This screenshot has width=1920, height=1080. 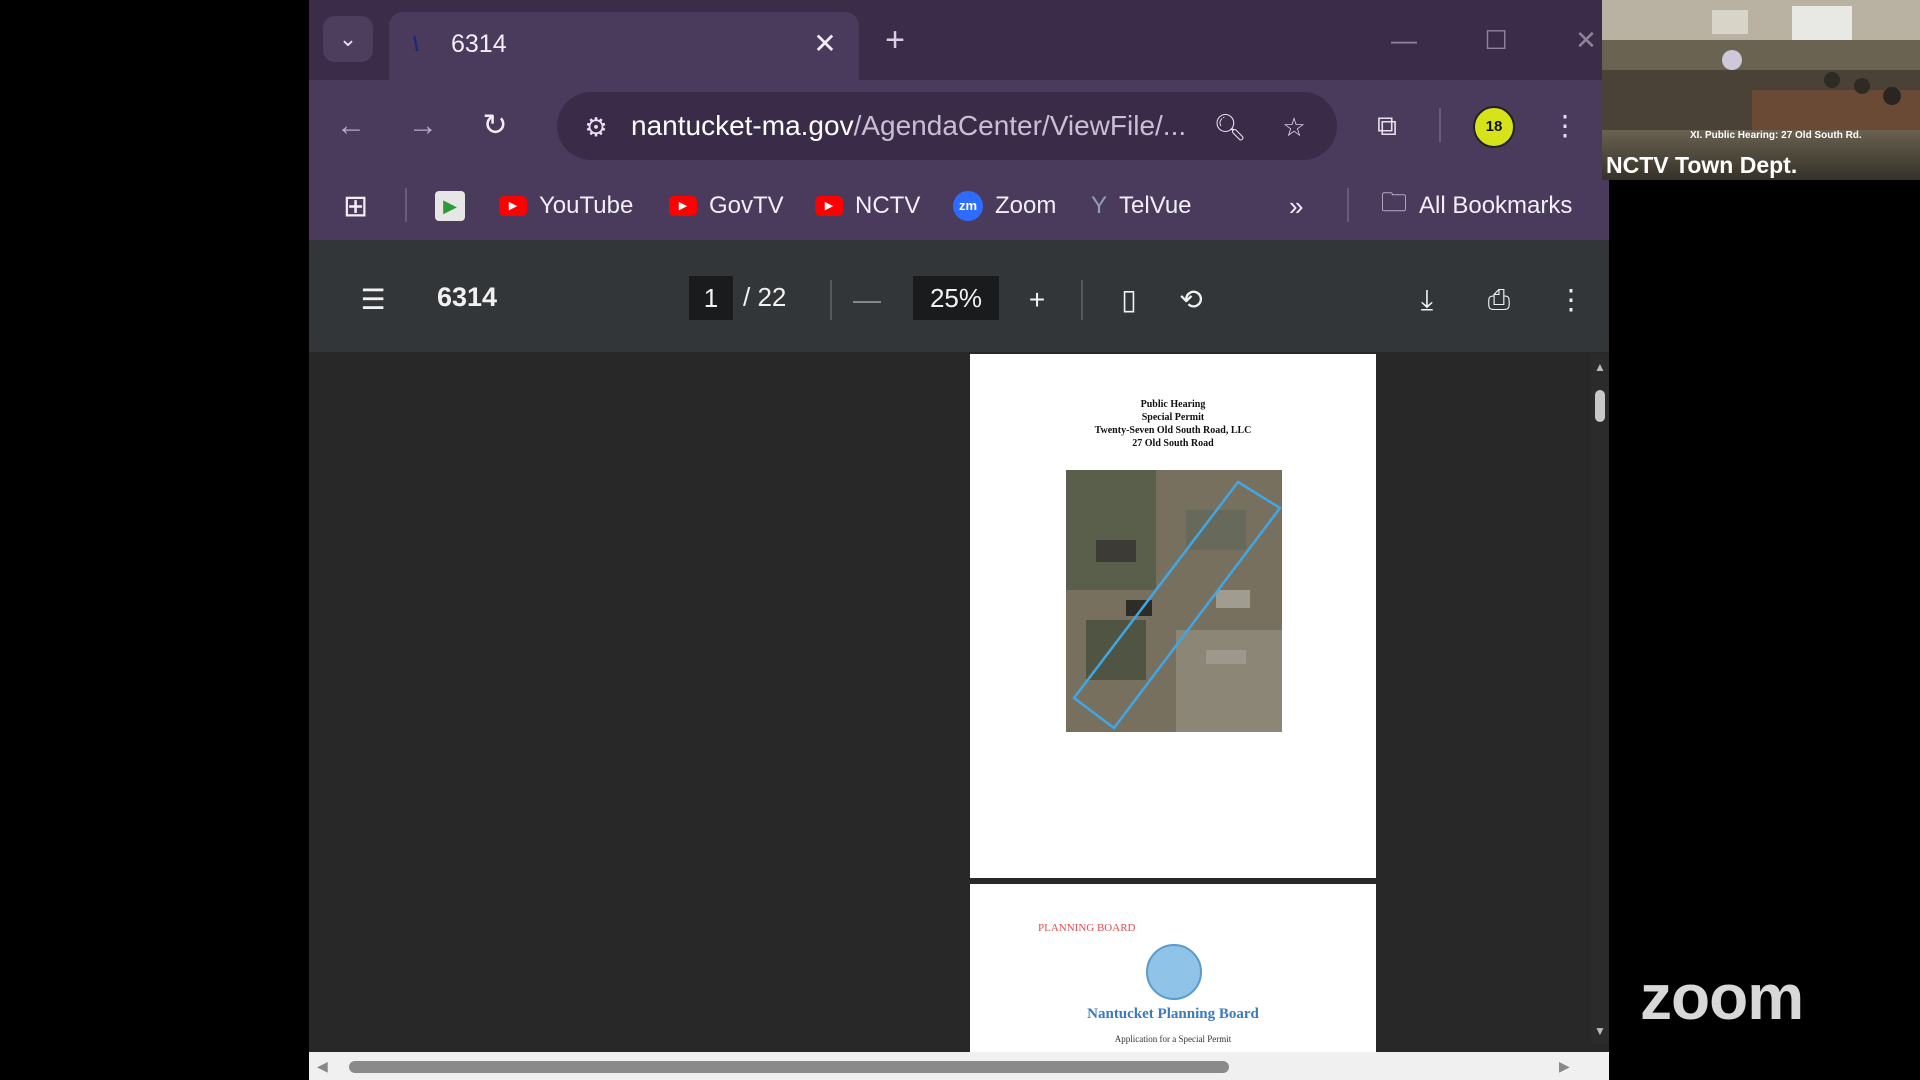 What do you see at coordinates (322, 1066) in the screenshot?
I see `scroll-left-icon: ◀` at bounding box center [322, 1066].